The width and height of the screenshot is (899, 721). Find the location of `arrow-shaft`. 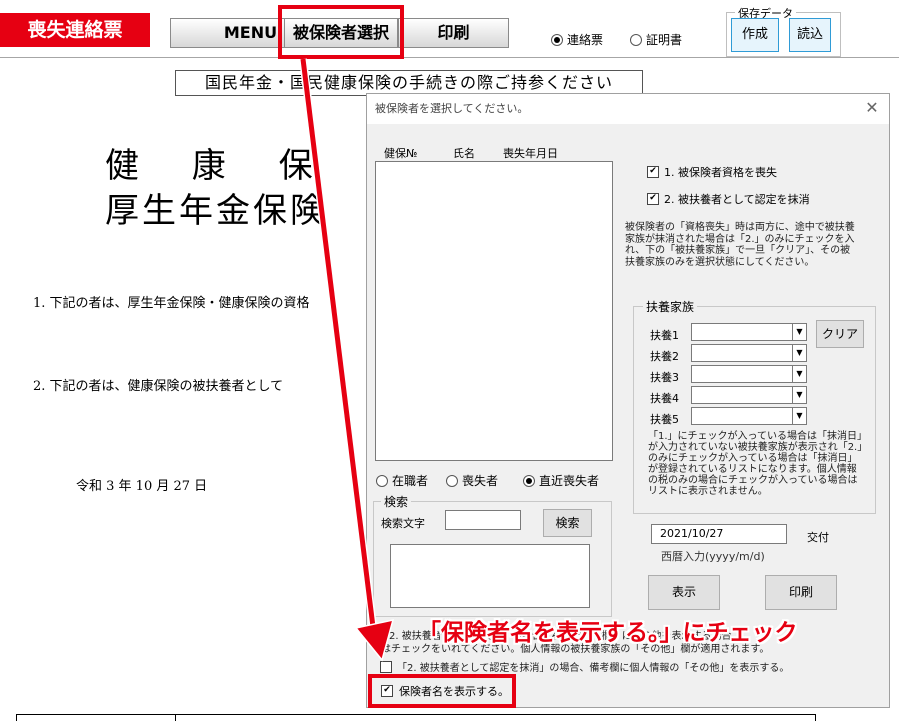

arrow-shaft is located at coordinates (338, 347).